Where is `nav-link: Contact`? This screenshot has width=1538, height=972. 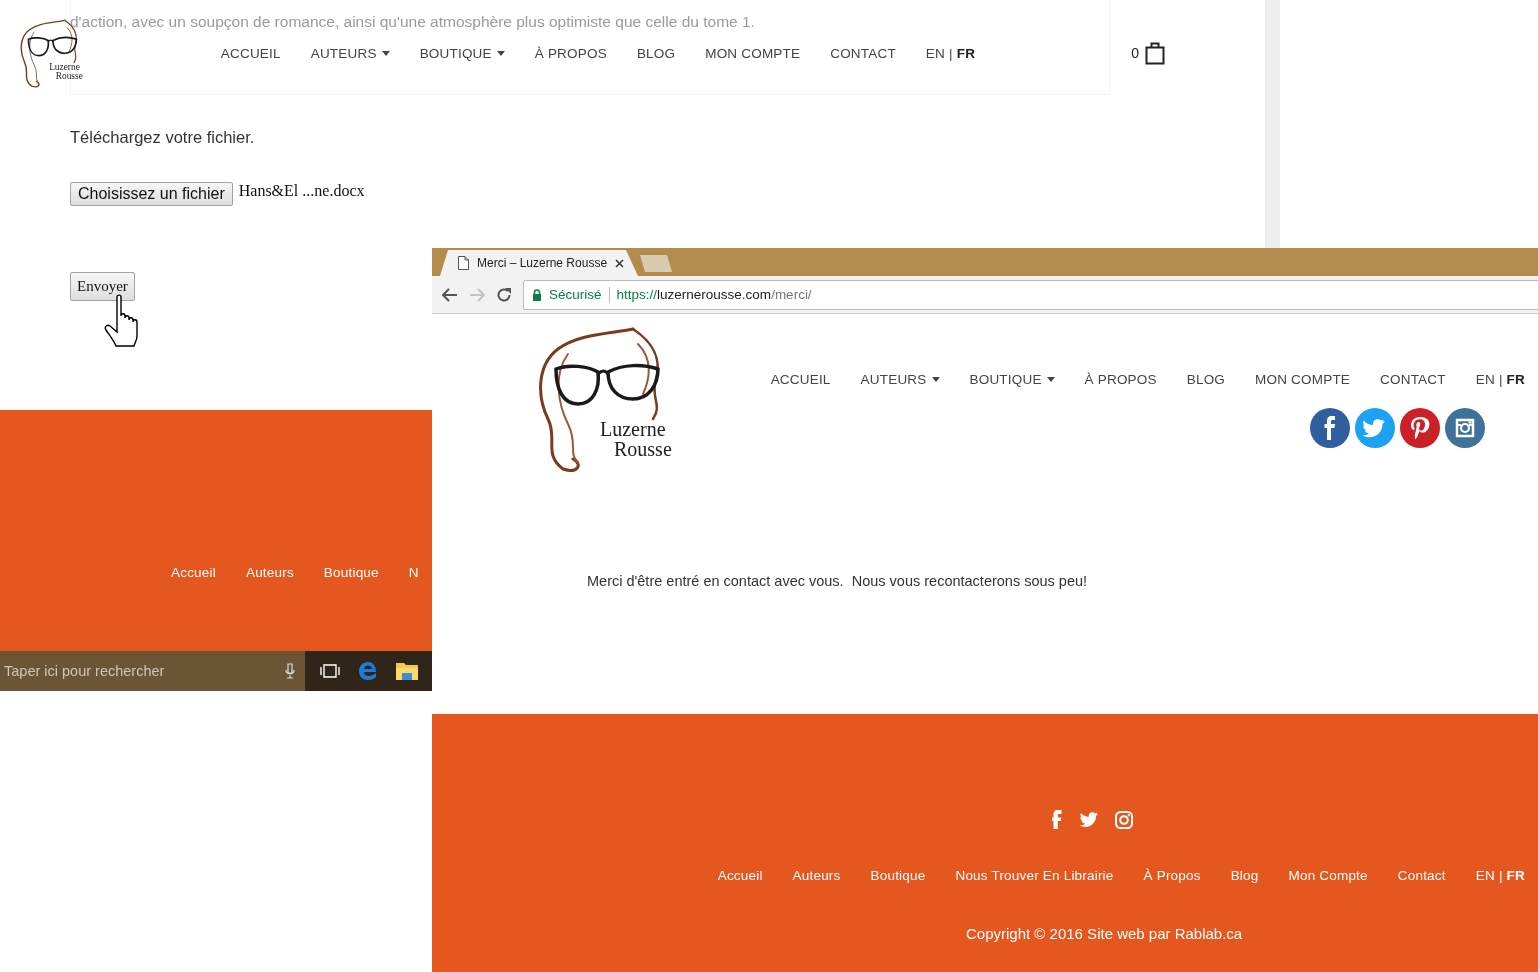
nav-link: Contact is located at coordinates (1421, 875).